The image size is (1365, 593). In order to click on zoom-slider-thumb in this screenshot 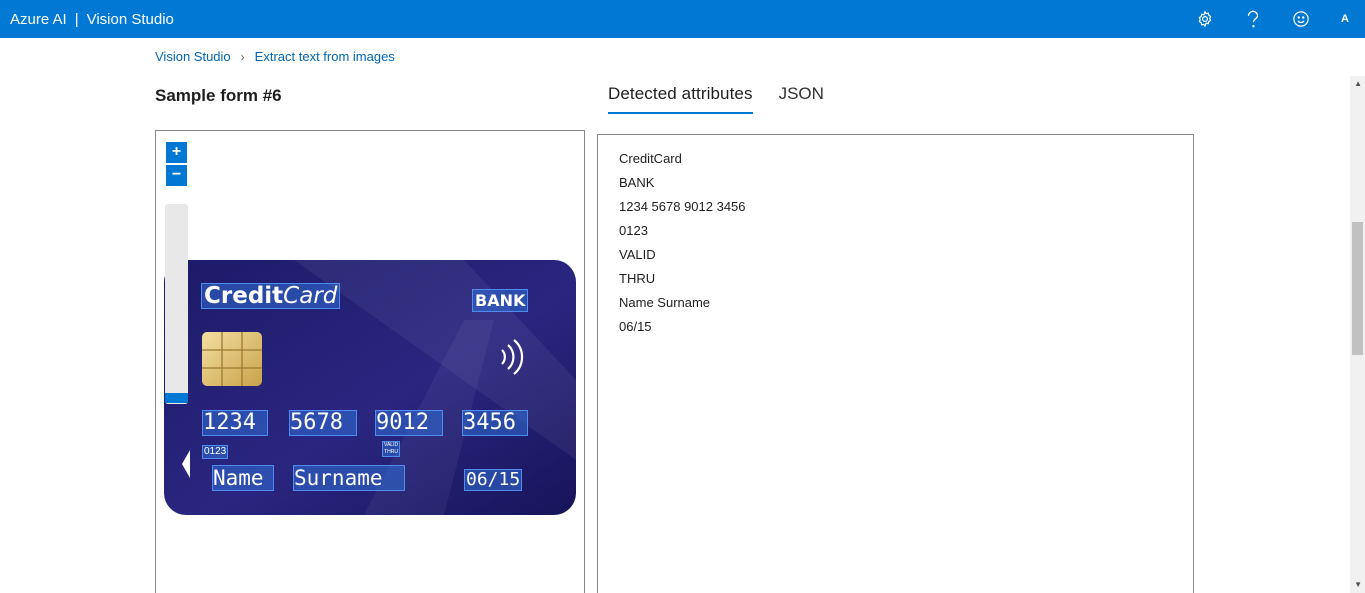, I will do `click(176, 398)`.